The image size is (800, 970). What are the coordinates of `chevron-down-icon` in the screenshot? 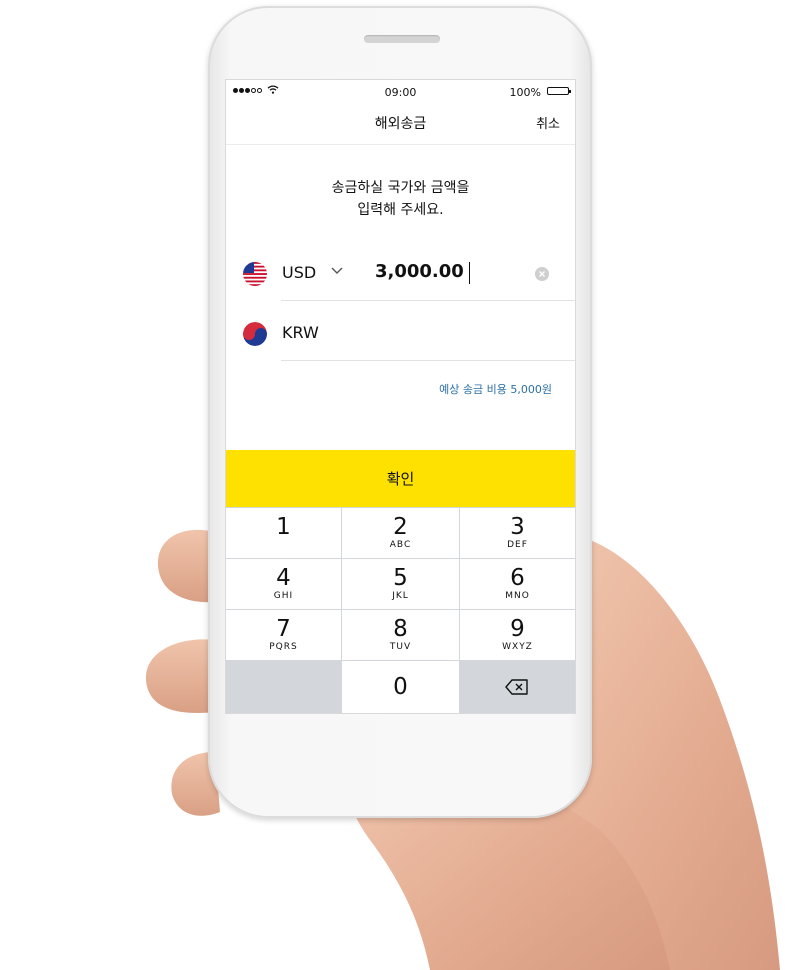 It's located at (337, 270).